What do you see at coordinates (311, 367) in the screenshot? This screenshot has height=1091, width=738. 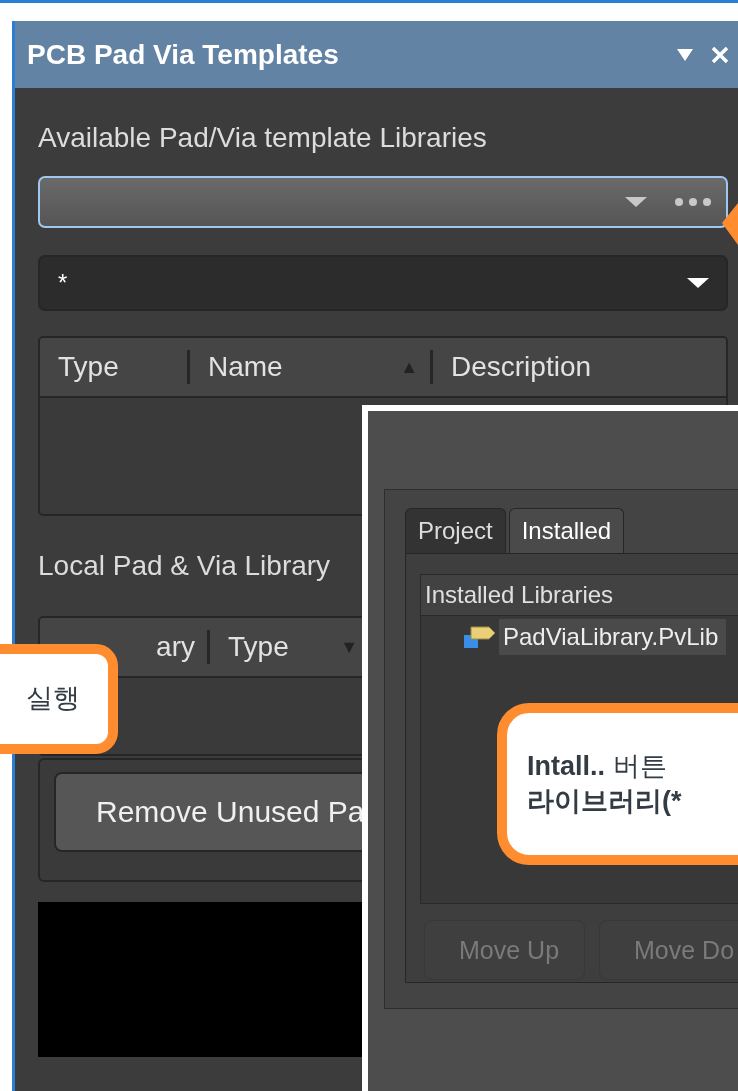 I see `column-header: Name ▲` at bounding box center [311, 367].